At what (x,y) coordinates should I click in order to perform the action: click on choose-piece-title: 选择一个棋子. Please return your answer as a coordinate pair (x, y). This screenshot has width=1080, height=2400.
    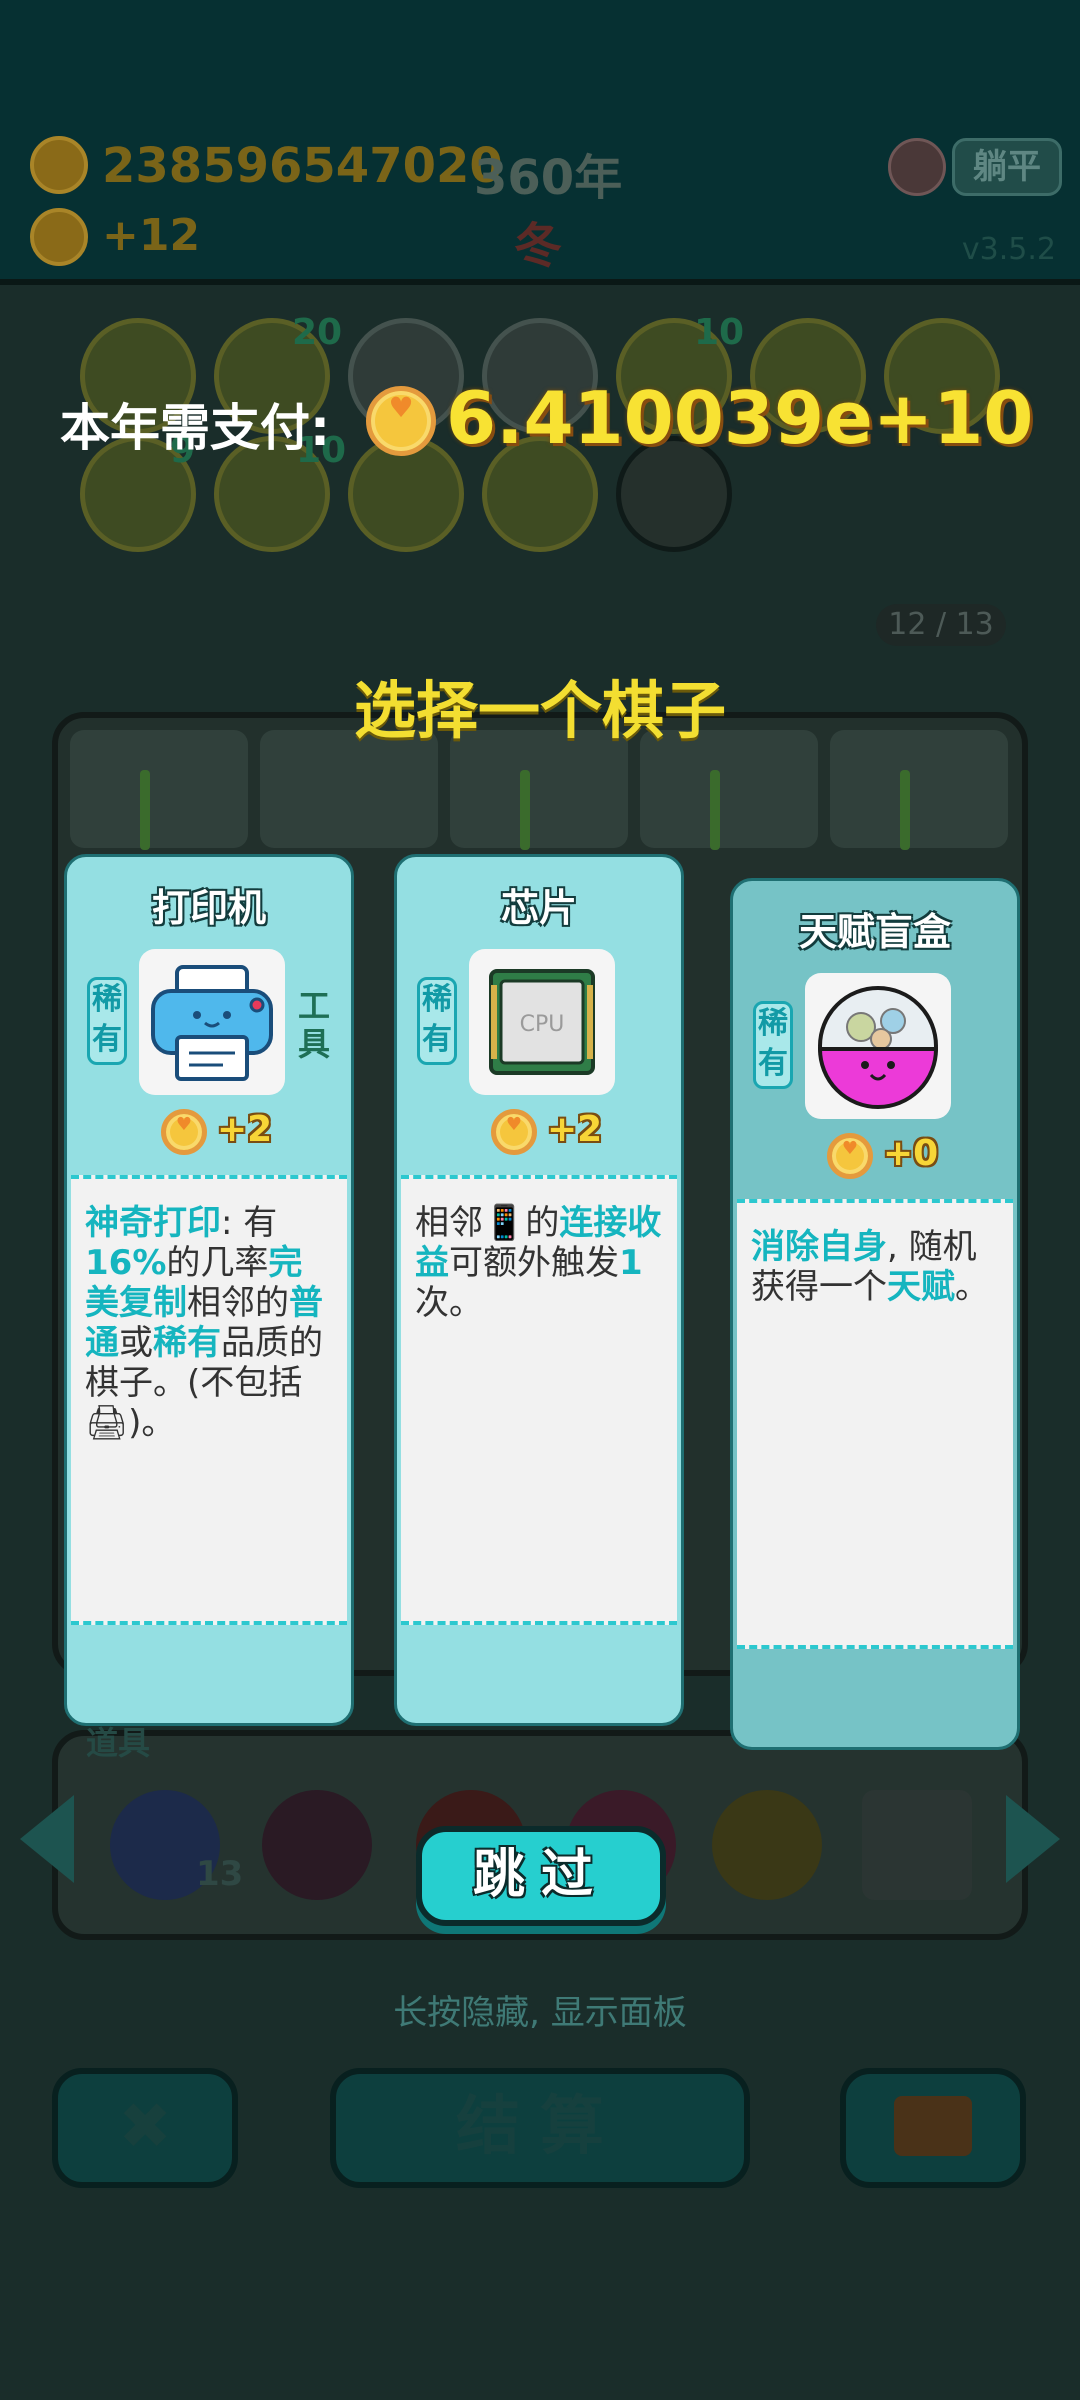
    Looking at the image, I should click on (539, 710).